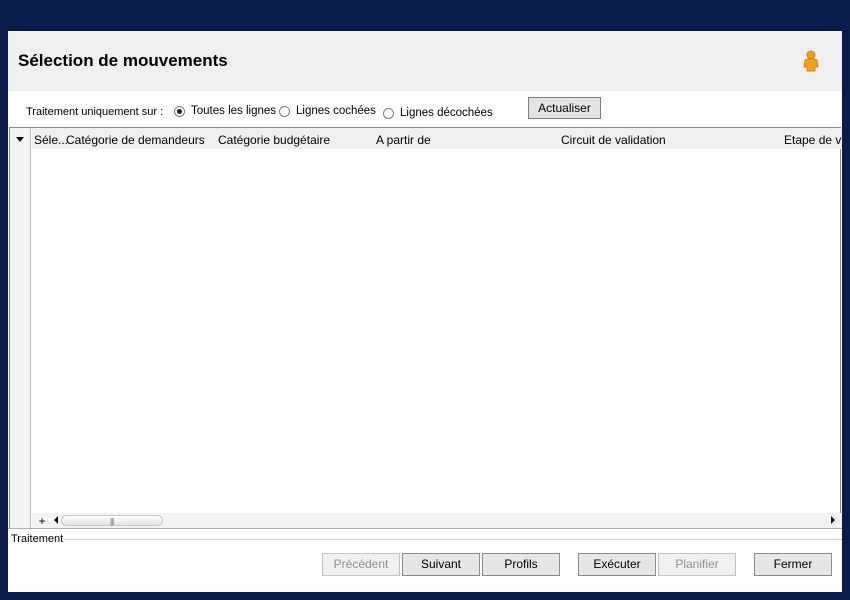  What do you see at coordinates (123, 60) in the screenshot?
I see `page-title: Sélection de mouvements` at bounding box center [123, 60].